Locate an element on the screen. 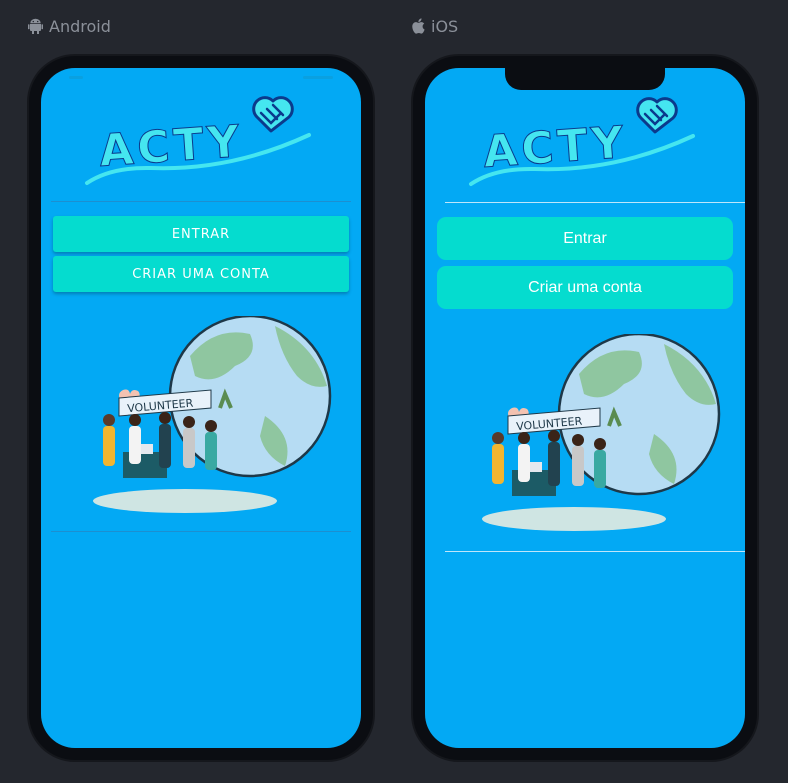  ios-bottom-divider is located at coordinates (595, 551).